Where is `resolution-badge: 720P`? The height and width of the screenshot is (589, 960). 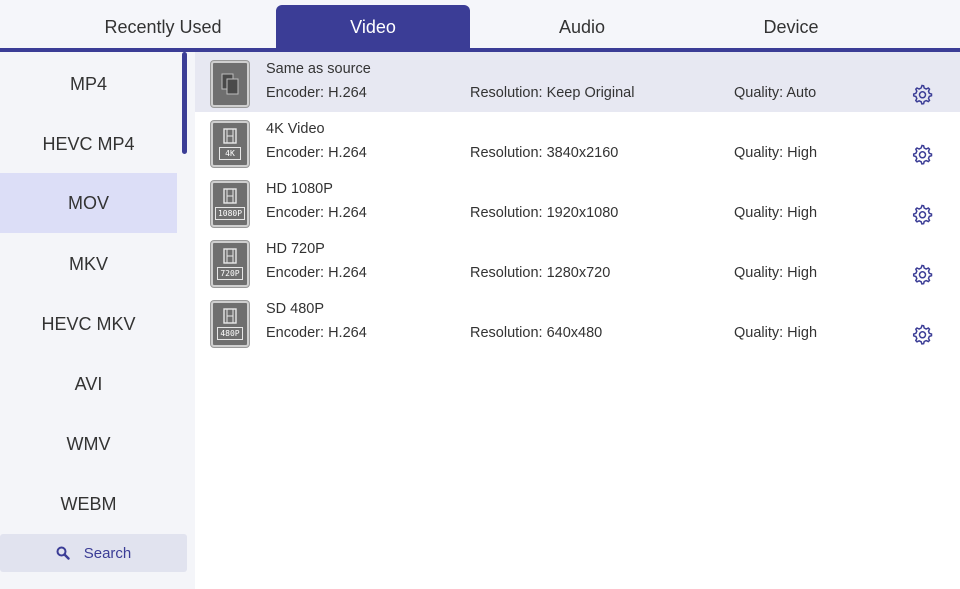
resolution-badge: 720P is located at coordinates (230, 273).